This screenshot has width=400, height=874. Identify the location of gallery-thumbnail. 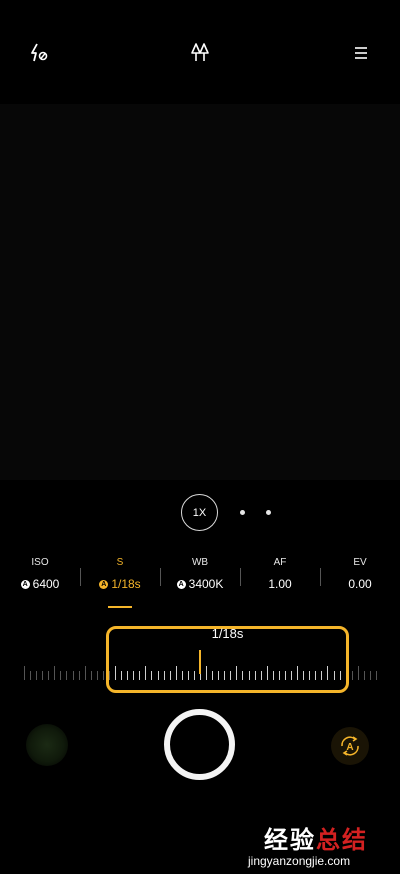
(47, 745).